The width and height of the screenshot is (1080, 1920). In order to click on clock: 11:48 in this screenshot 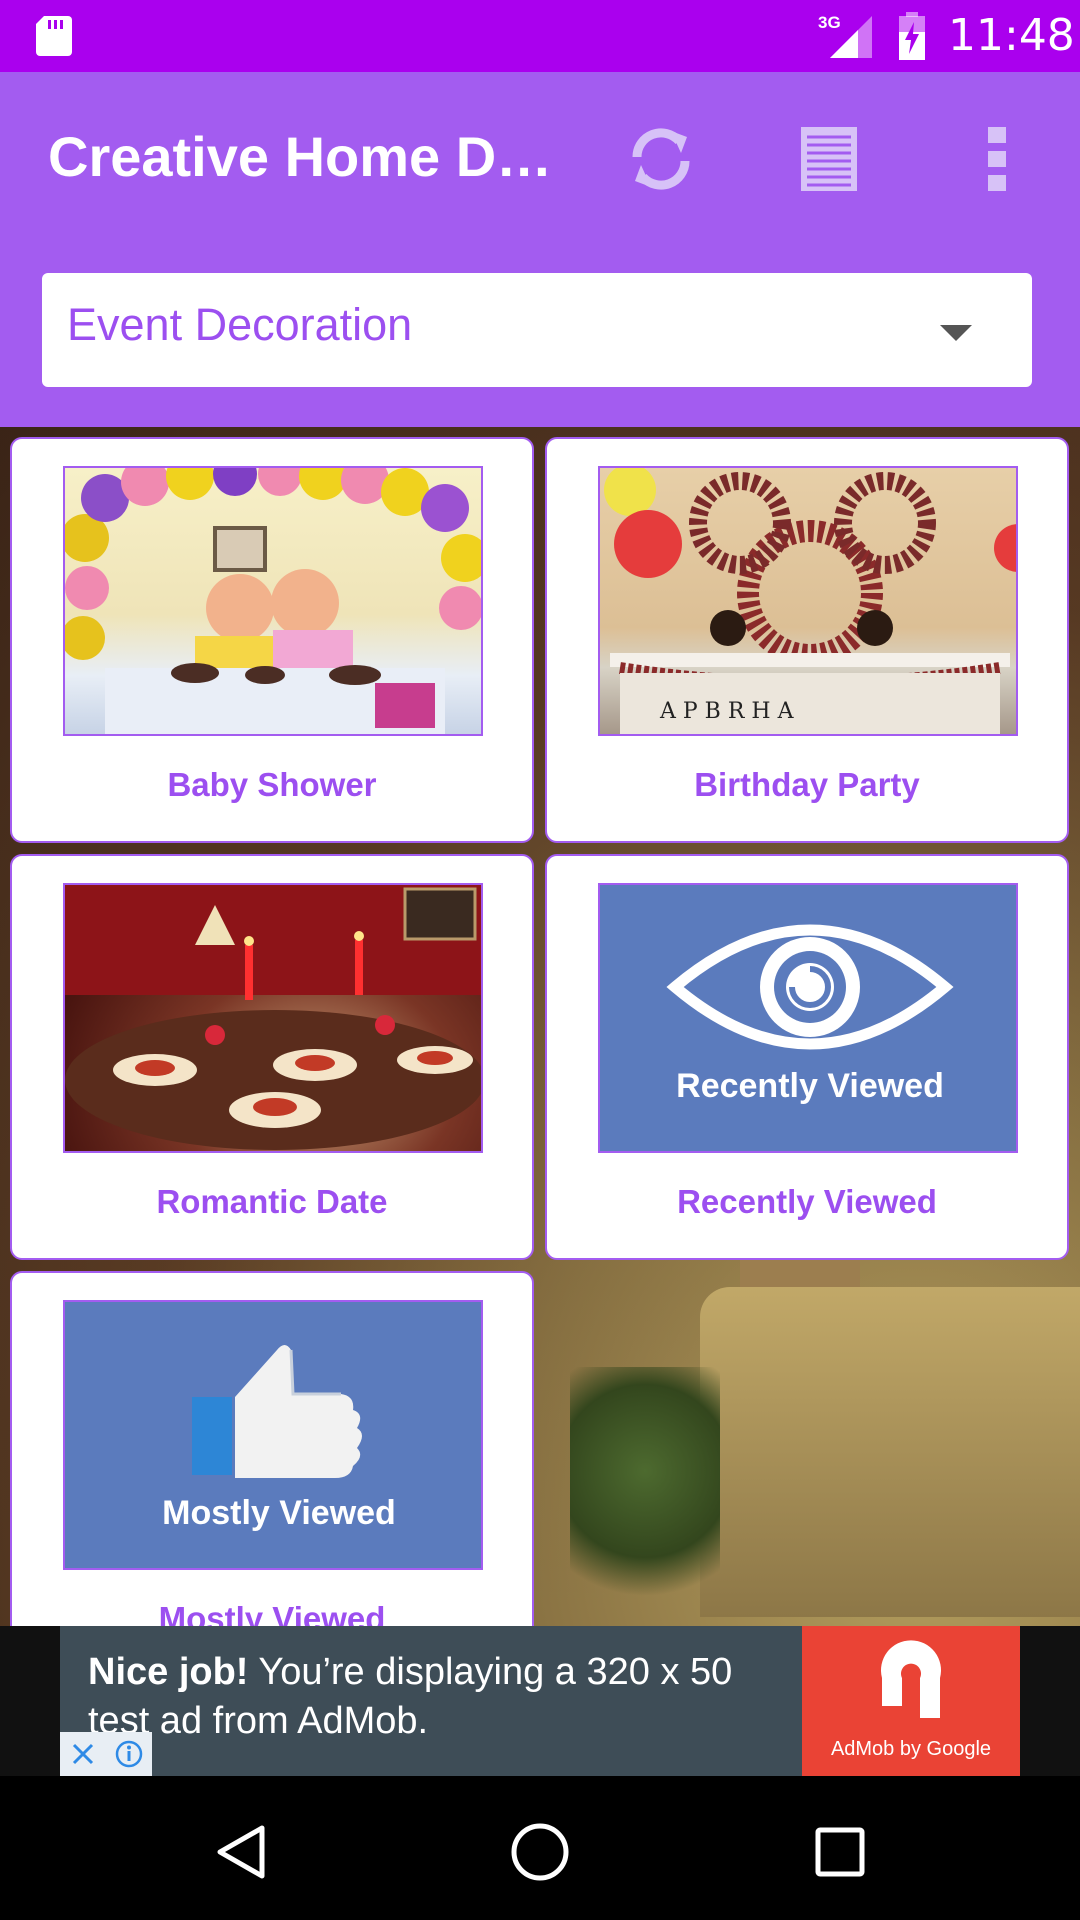, I will do `click(1011, 35)`.